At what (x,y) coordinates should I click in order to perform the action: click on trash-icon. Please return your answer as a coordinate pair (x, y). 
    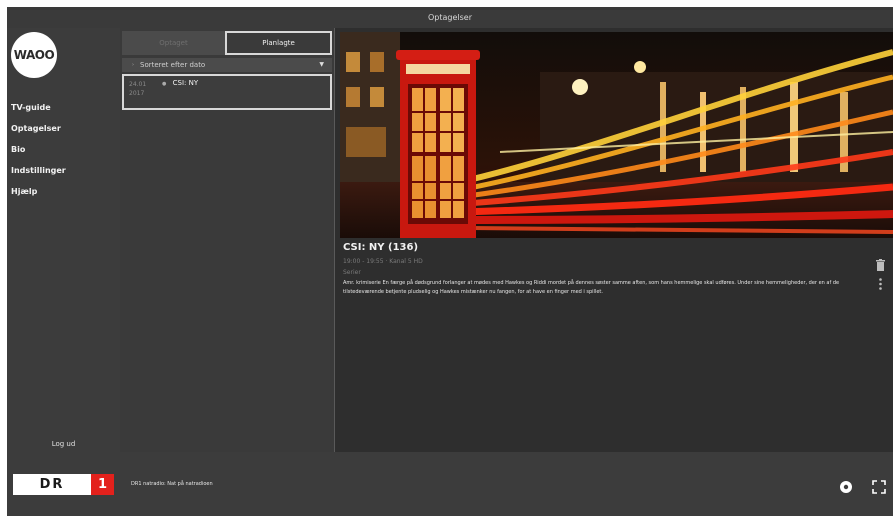
    Looking at the image, I should click on (880, 265).